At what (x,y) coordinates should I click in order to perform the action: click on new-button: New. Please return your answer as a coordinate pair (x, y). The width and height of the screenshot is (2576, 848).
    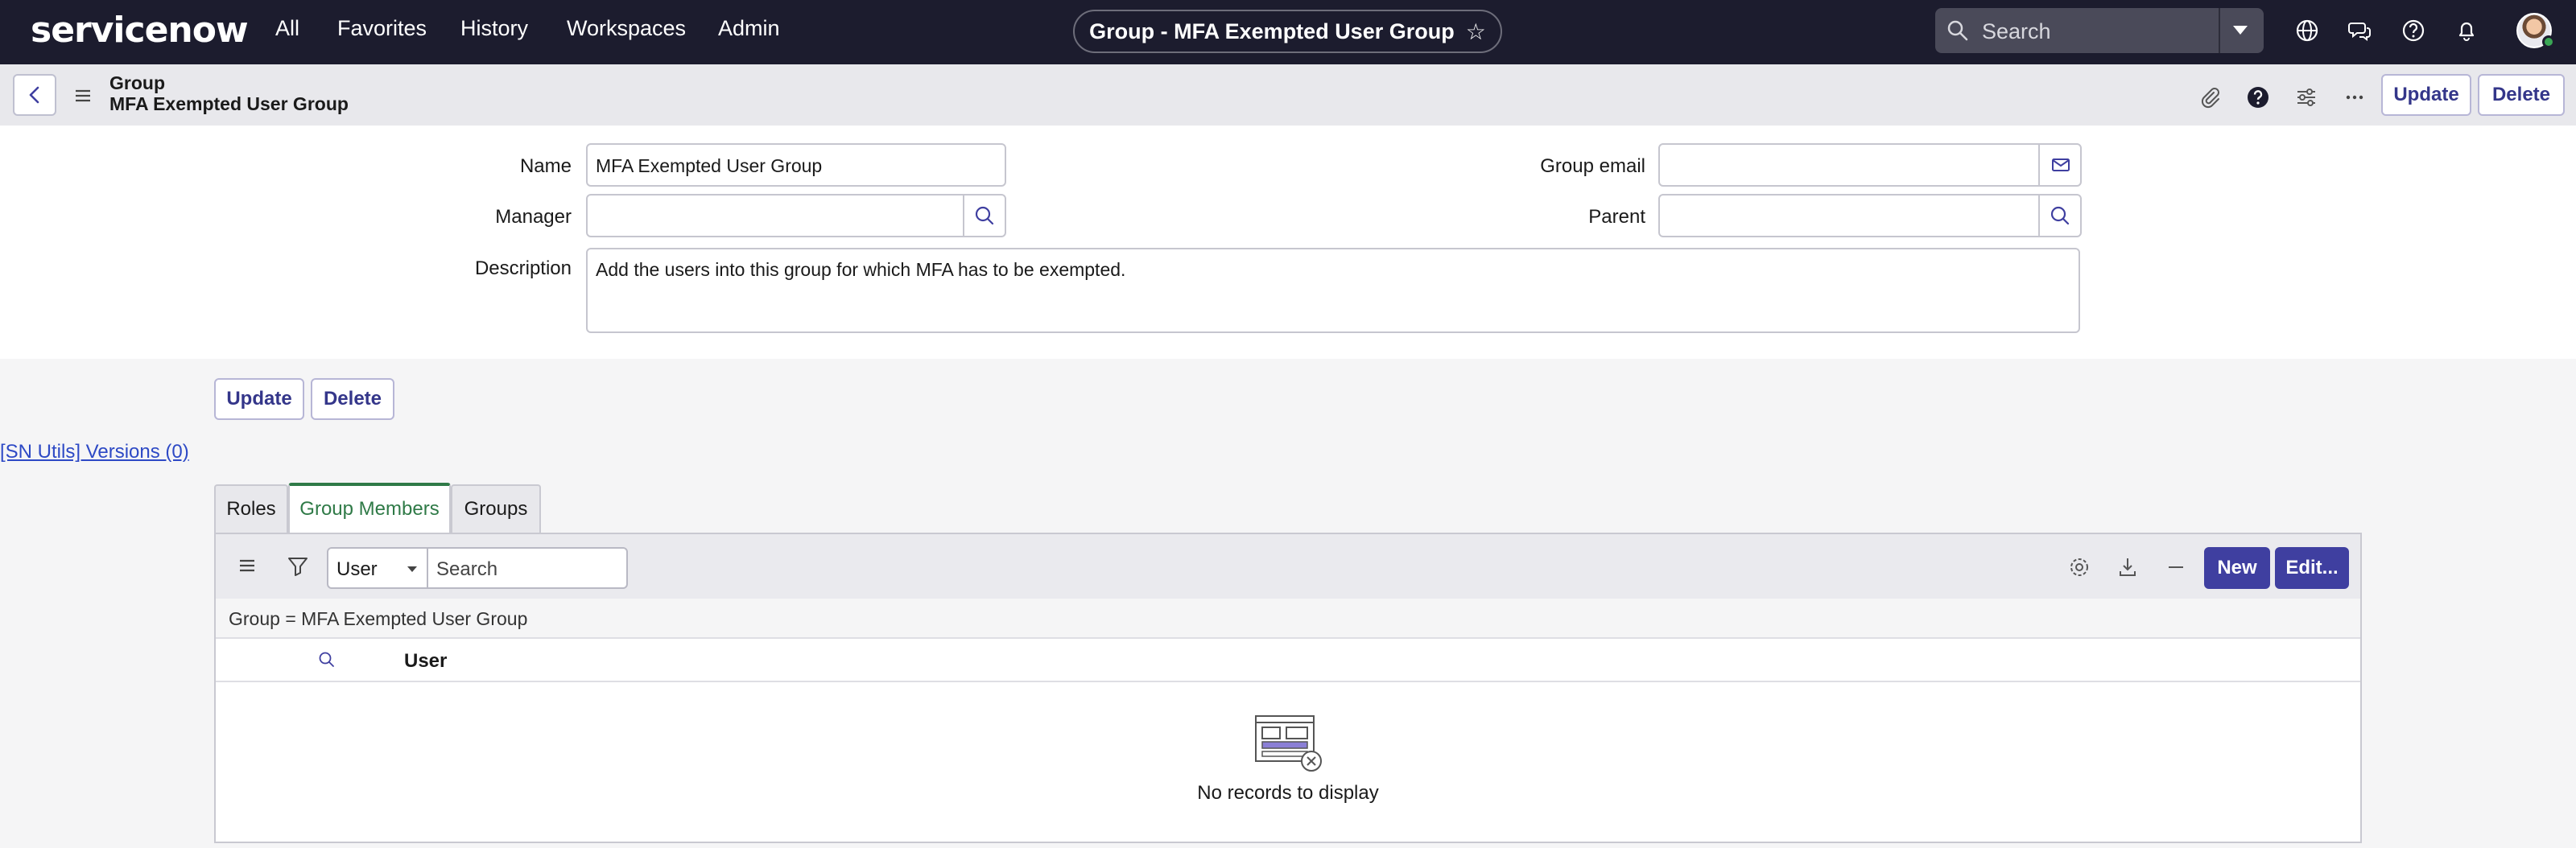
    Looking at the image, I should click on (2237, 568).